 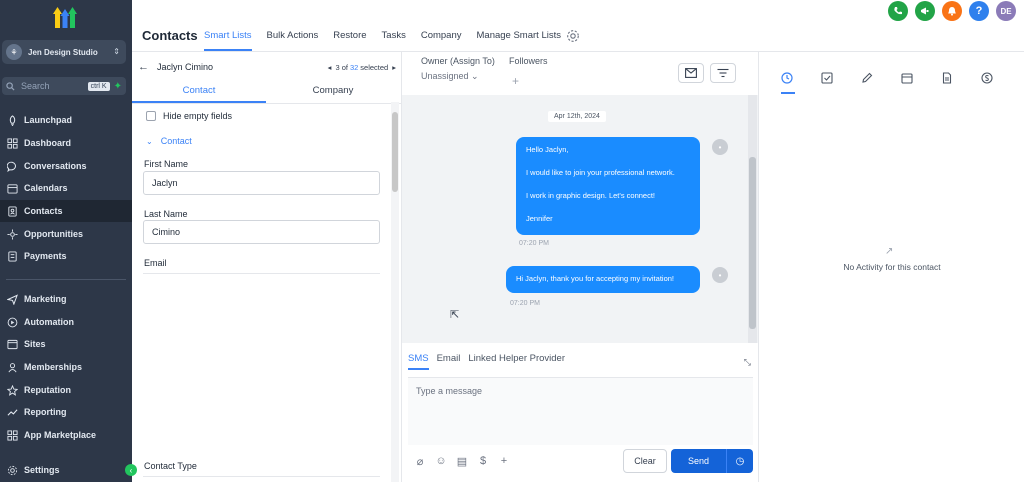 What do you see at coordinates (198, 116) in the screenshot?
I see `hide-empty-label: Hide empty fields` at bounding box center [198, 116].